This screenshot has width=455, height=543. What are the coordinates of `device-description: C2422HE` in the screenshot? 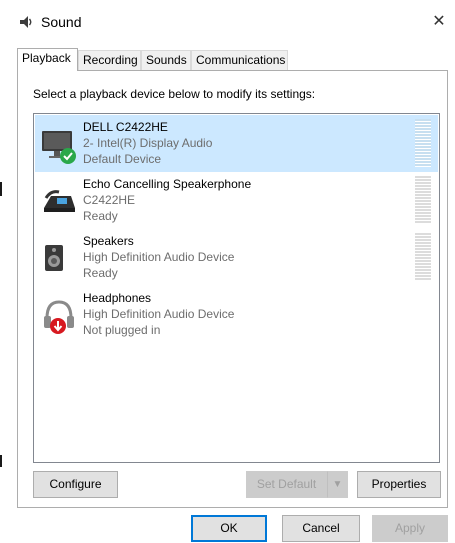 It's located at (109, 200).